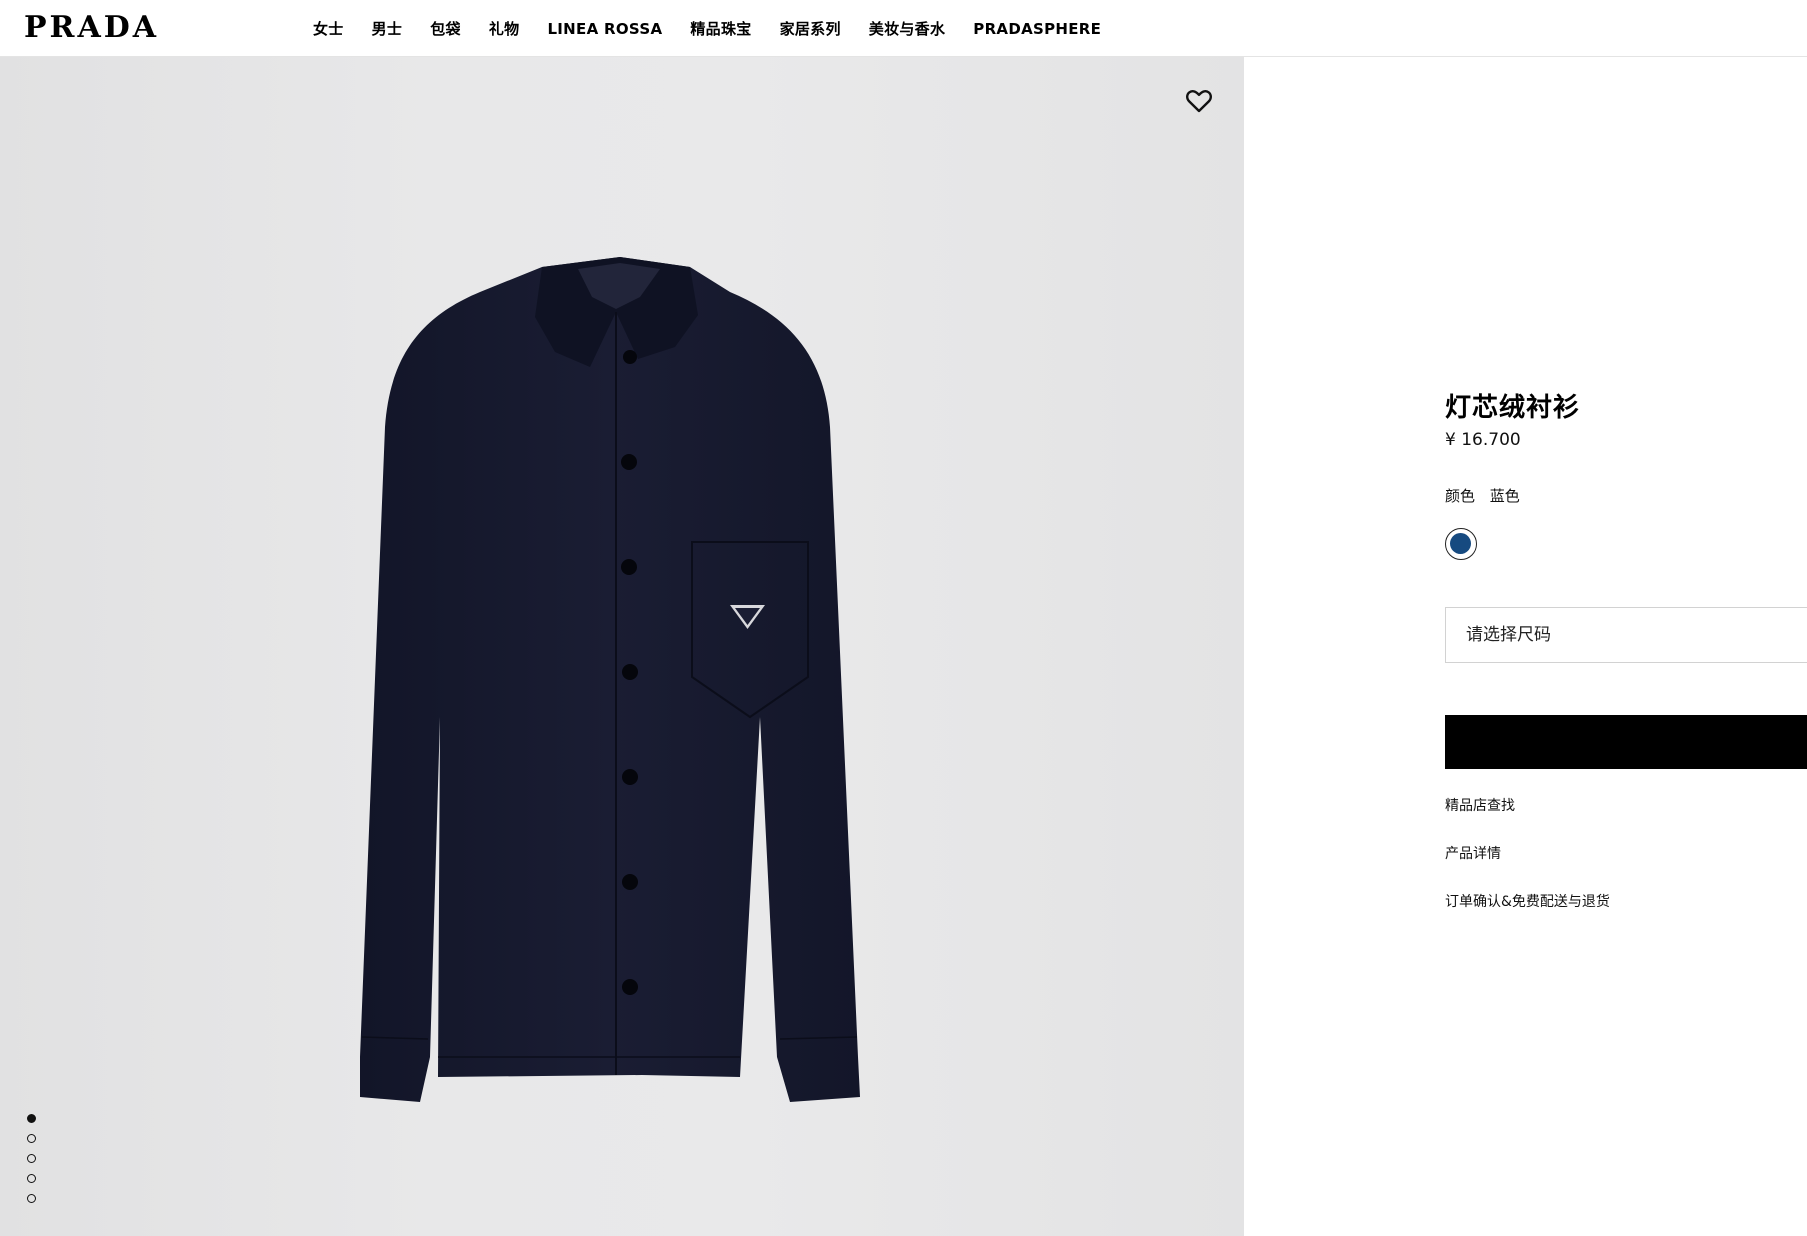  Describe the element at coordinates (91, 28) in the screenshot. I see `prada-logo: PRADA` at that location.